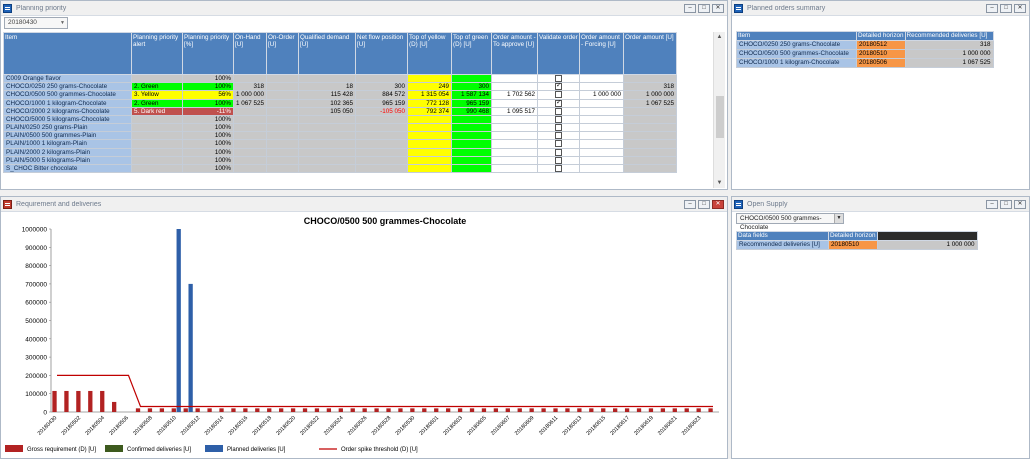 This screenshot has height=459, width=1030. What do you see at coordinates (690, 204) in the screenshot?
I see `minimize-button: –` at bounding box center [690, 204].